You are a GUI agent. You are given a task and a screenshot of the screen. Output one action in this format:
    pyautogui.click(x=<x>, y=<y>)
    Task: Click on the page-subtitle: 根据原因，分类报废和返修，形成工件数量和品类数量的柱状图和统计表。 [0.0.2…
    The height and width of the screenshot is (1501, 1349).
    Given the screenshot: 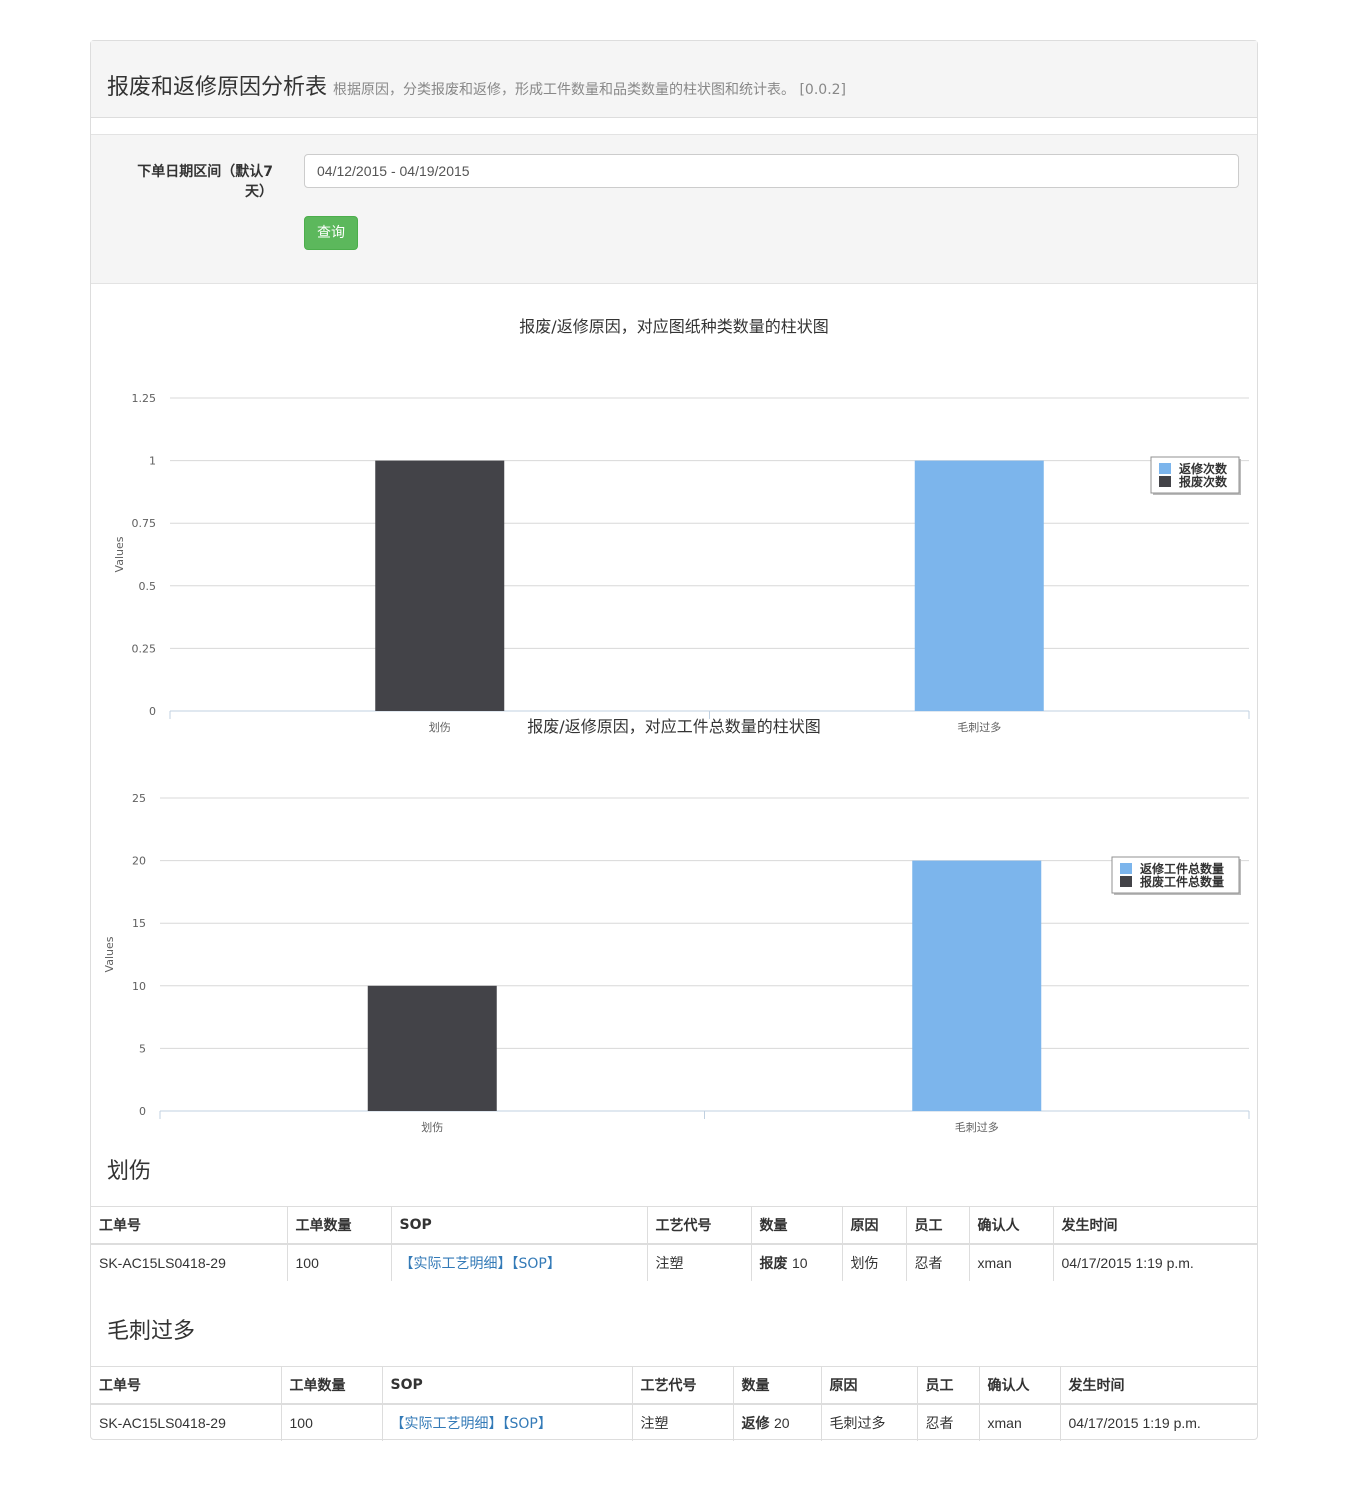 What is the action you would take?
    pyautogui.click(x=590, y=90)
    